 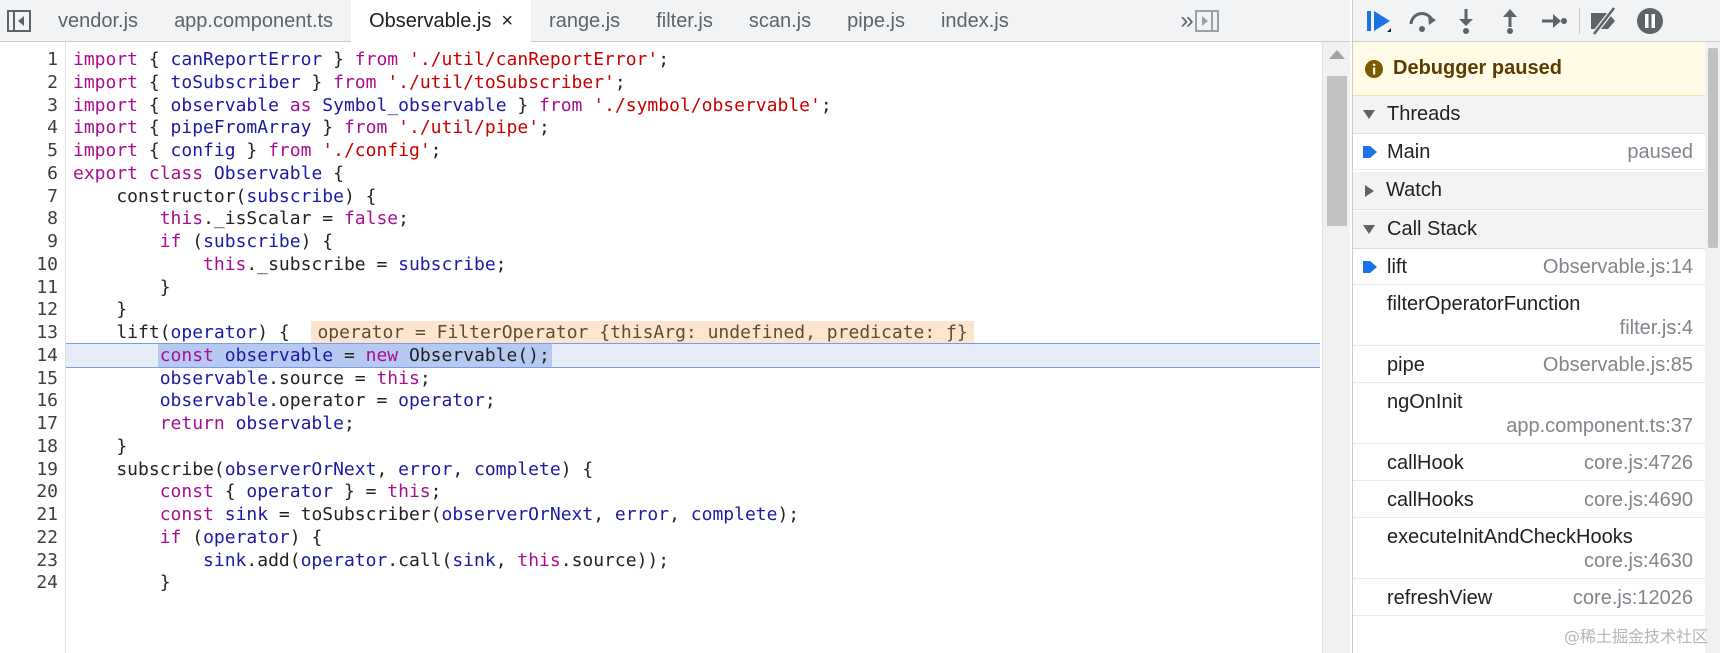 What do you see at coordinates (1554, 21) in the screenshot?
I see `step-icon` at bounding box center [1554, 21].